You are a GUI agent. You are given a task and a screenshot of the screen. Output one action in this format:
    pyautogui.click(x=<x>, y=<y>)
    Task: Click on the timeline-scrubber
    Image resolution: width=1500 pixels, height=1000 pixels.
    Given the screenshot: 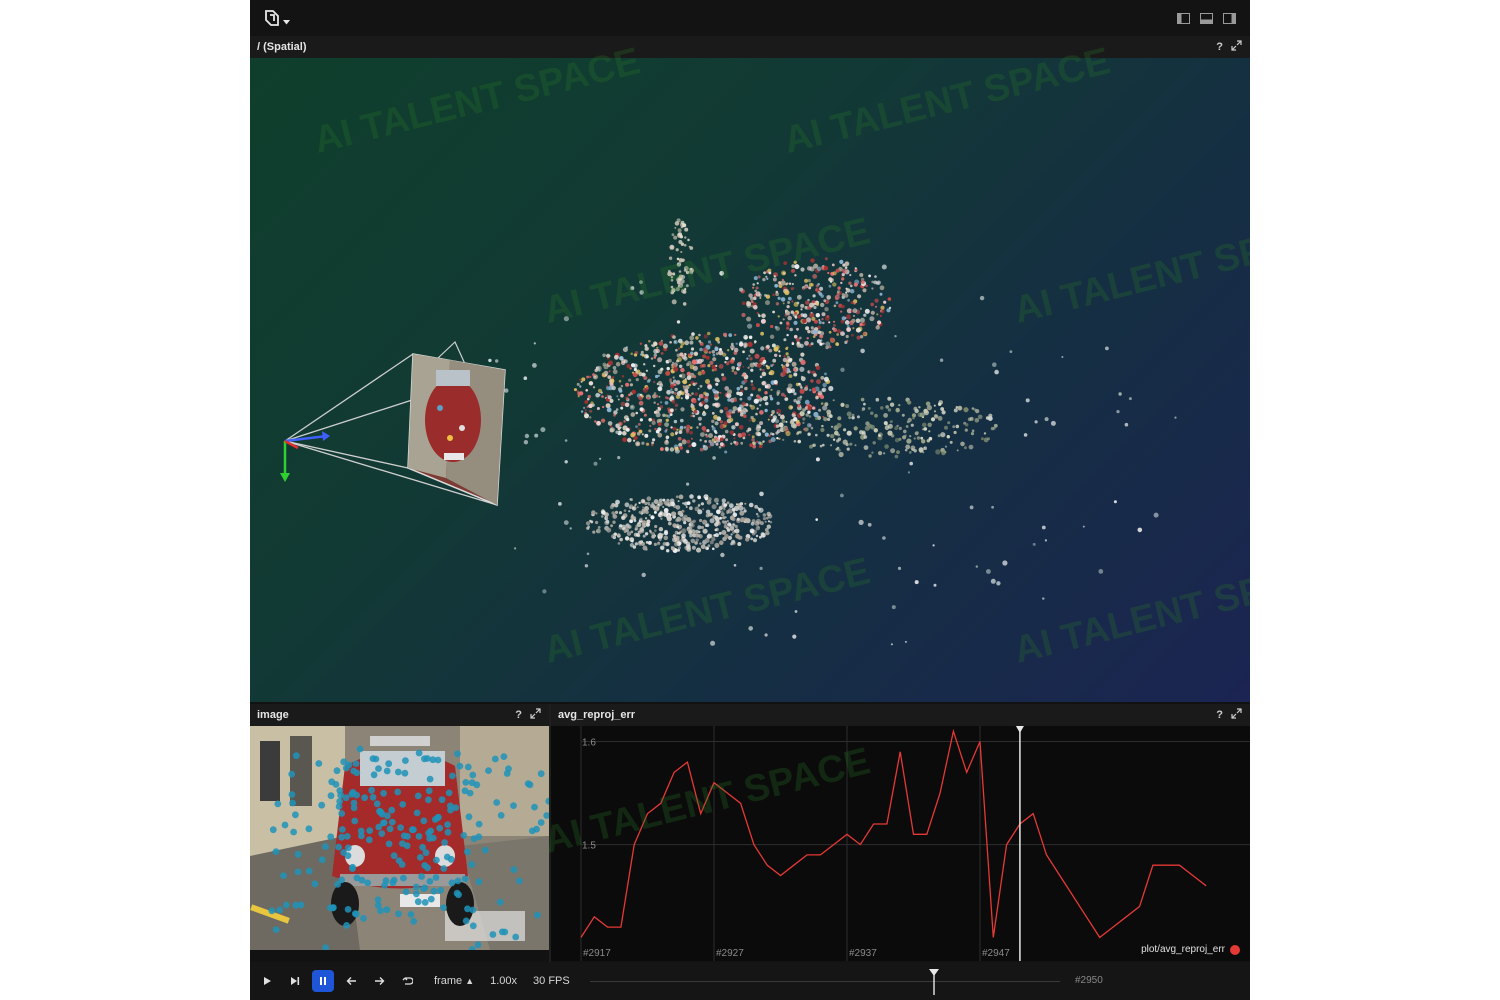 What is the action you would take?
    pyautogui.click(x=825, y=981)
    